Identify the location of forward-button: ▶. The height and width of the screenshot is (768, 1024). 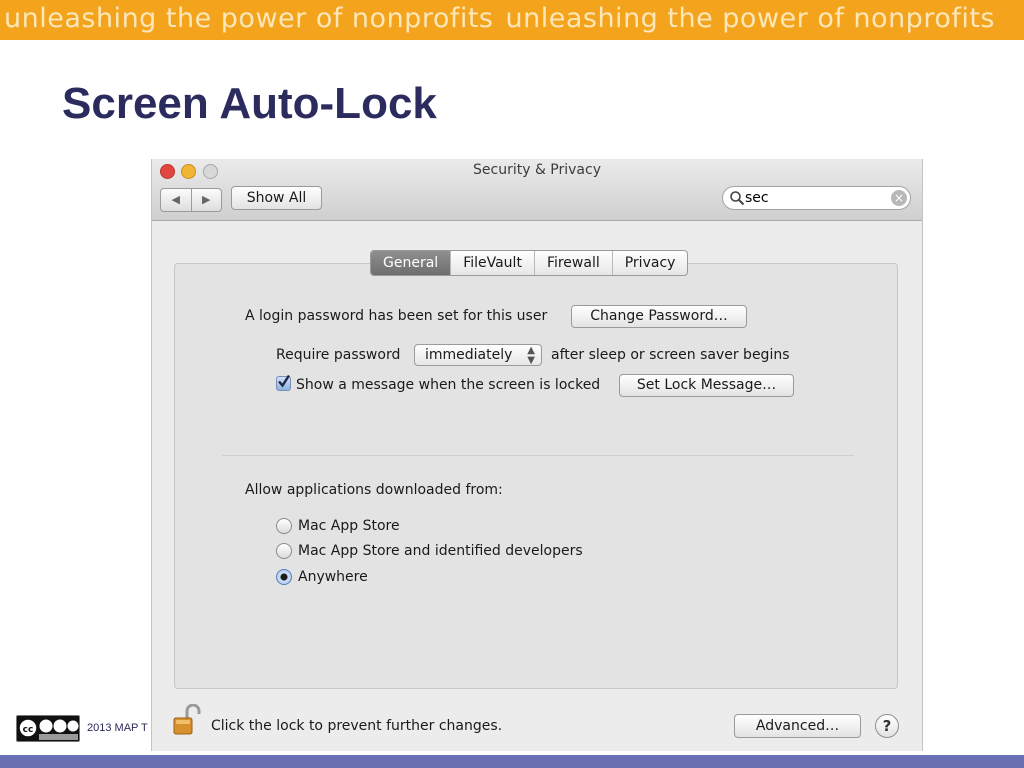
(206, 200).